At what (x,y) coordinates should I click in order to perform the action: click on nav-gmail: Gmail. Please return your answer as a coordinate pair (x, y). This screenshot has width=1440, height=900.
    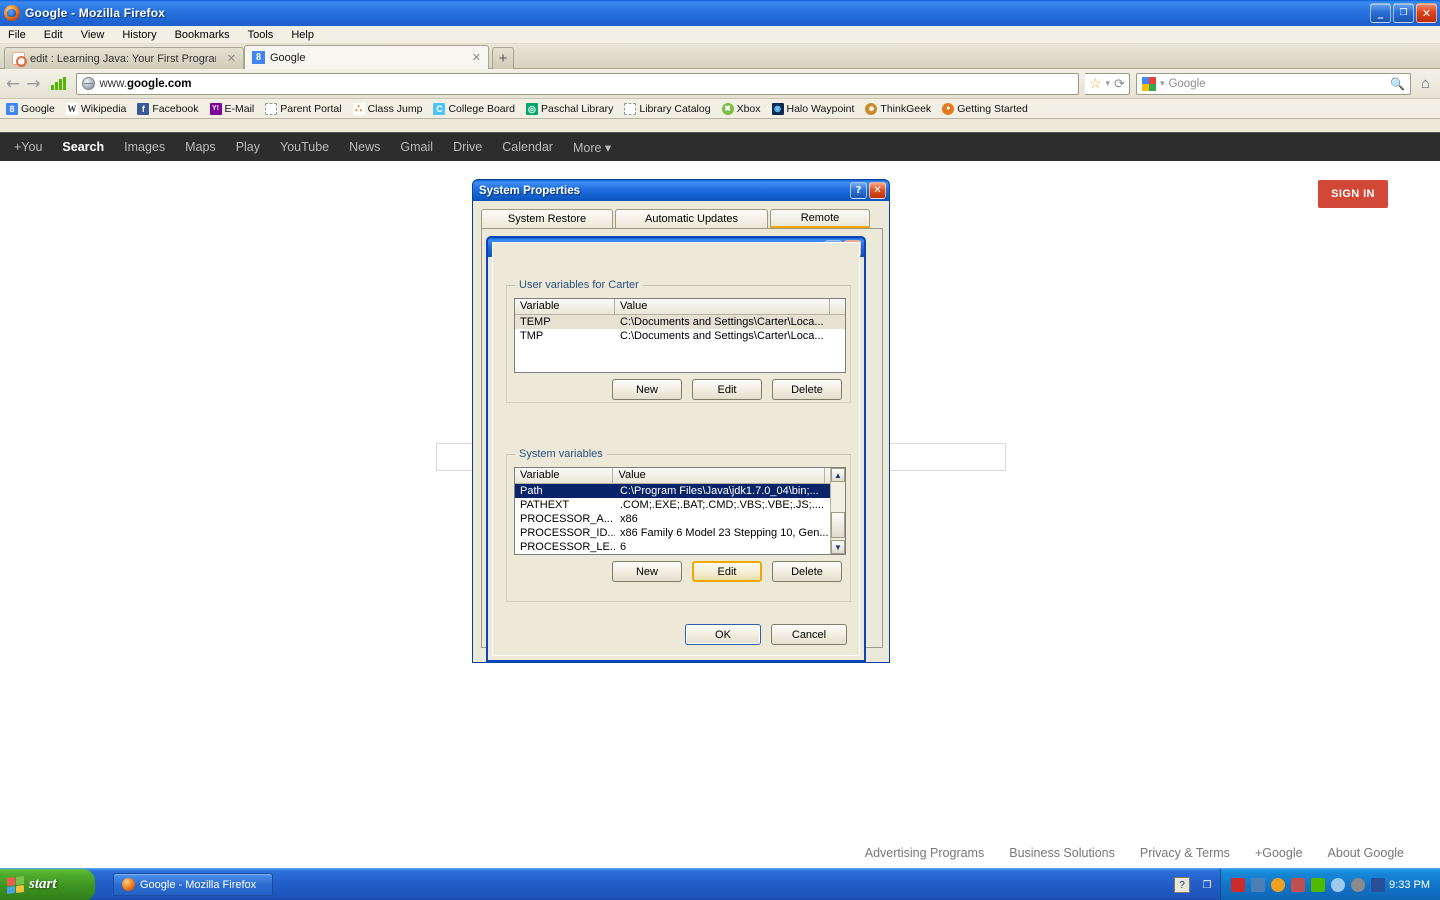
    Looking at the image, I should click on (416, 147).